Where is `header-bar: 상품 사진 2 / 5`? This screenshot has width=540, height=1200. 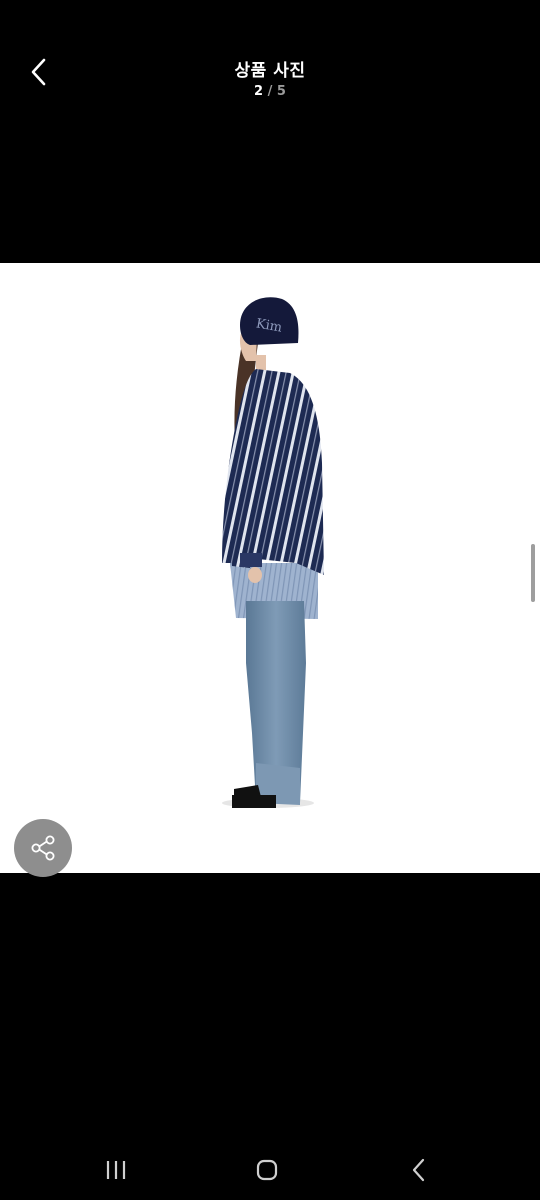
header-bar: 상품 사진 2 / 5 is located at coordinates (270, 60).